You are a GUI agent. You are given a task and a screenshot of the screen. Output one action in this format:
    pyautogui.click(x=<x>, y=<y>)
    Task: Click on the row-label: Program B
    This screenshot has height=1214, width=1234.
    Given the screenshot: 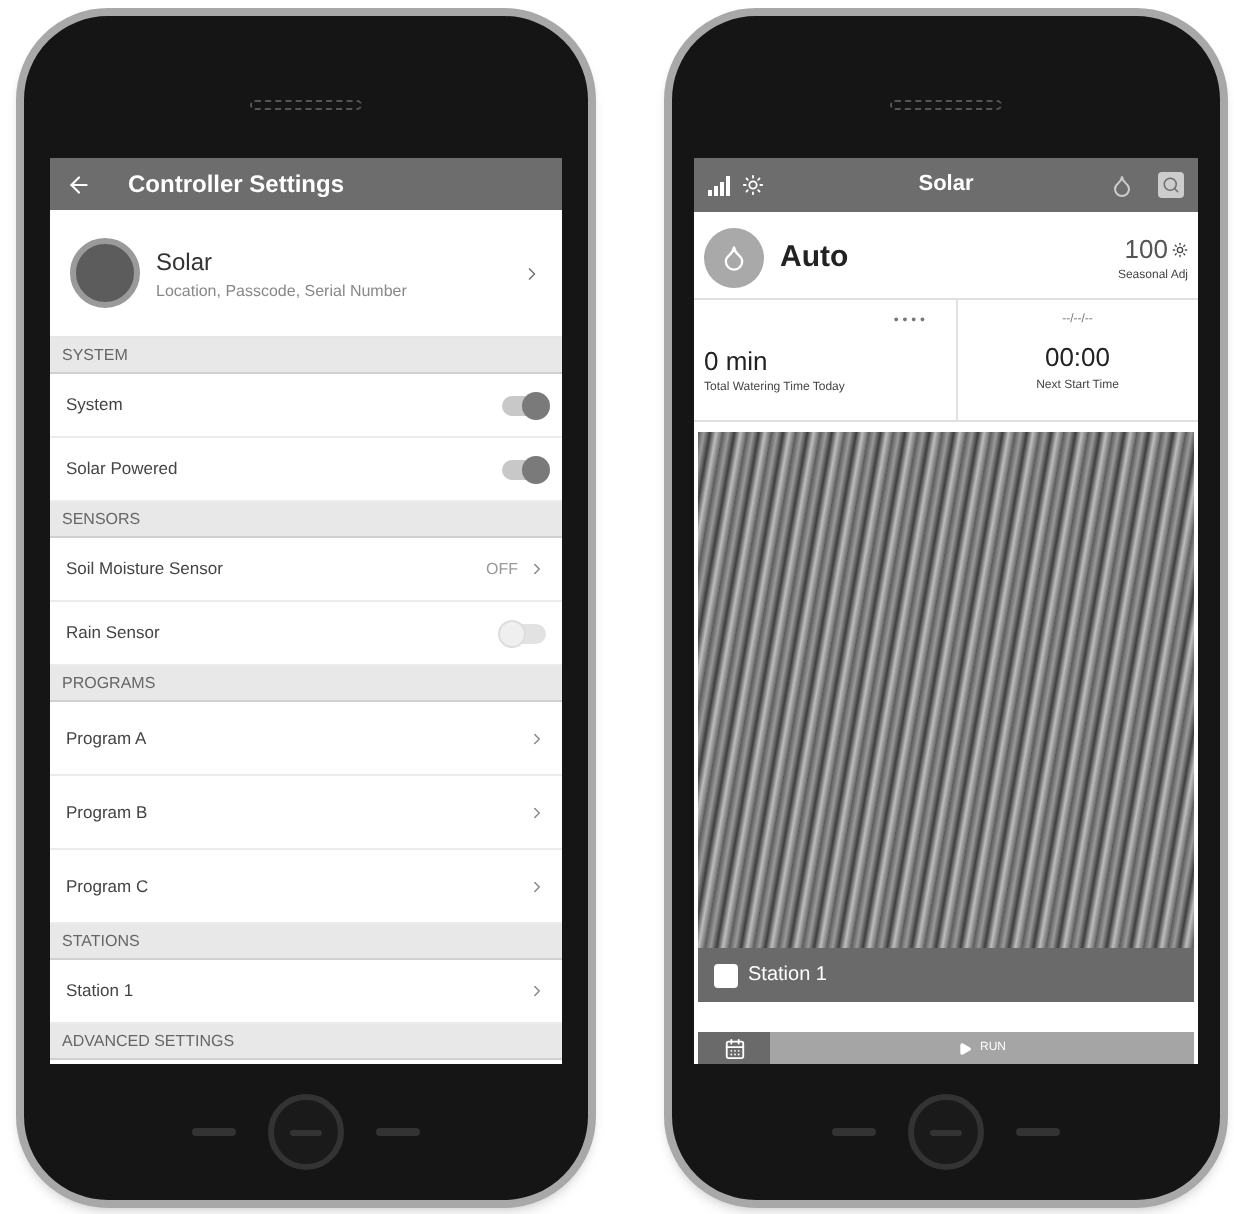 What is the action you would take?
    pyautogui.click(x=108, y=812)
    